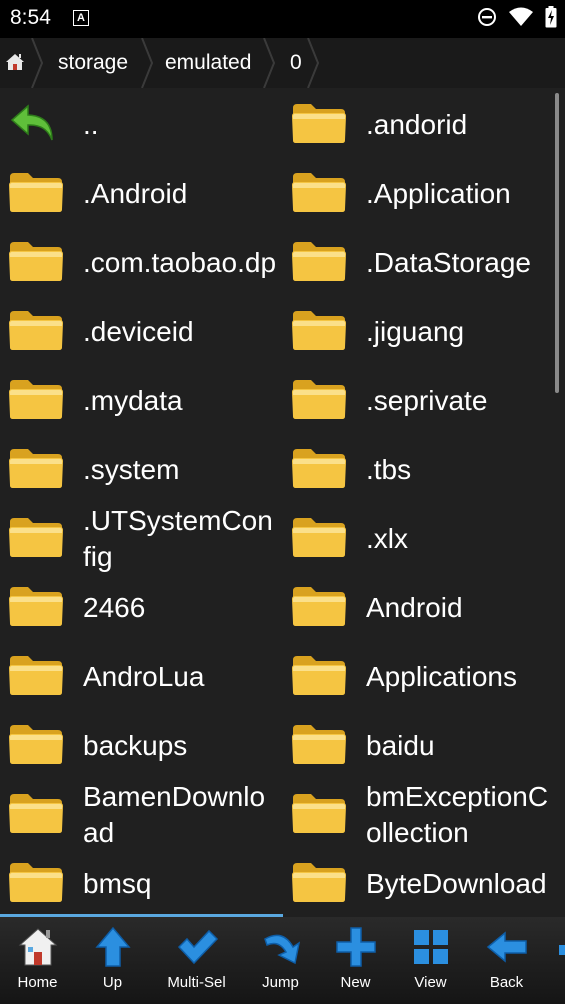 The width and height of the screenshot is (565, 1004). I want to click on toolbar-label: Home, so click(37, 982).